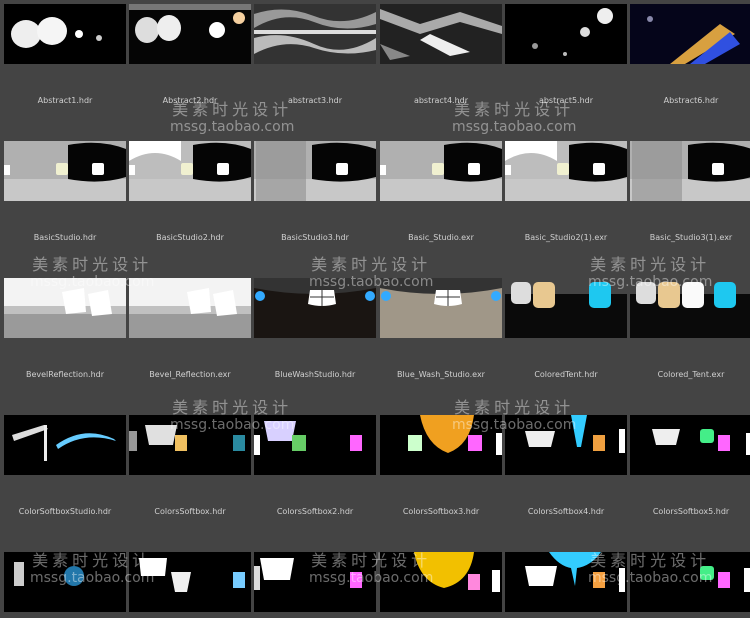 The width and height of the screenshot is (750, 618). Describe the element at coordinates (691, 511) in the screenshot. I see `hdri-filename-label: ColorsSoftbox5.hdr` at that location.